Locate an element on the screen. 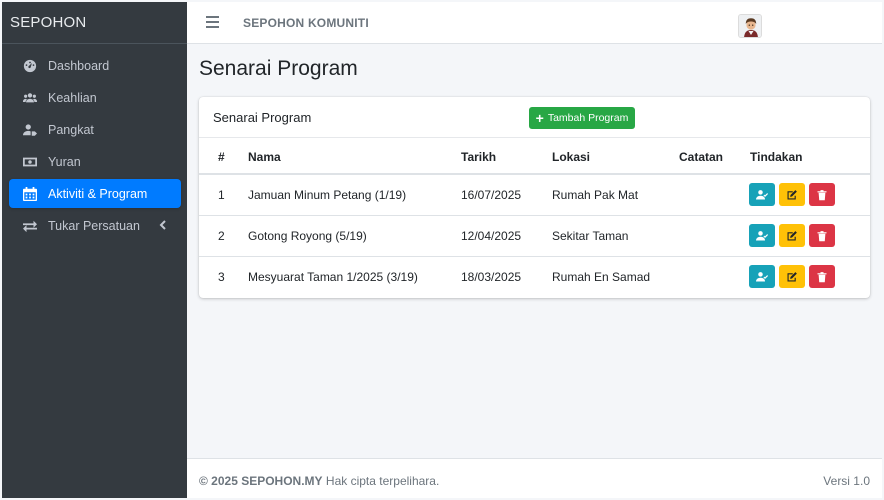  add-program-button: + Tambah Program is located at coordinates (582, 118).